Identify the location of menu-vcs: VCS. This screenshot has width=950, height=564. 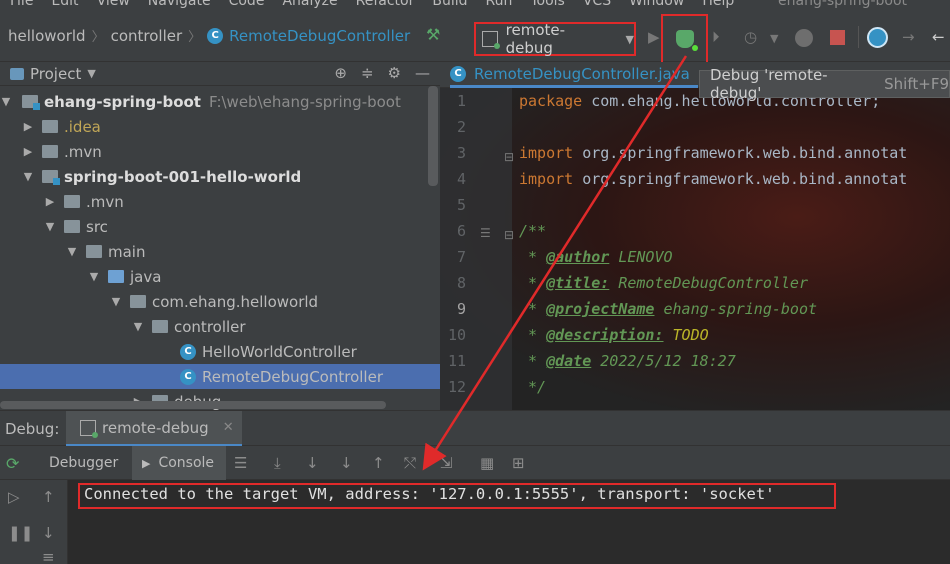
(597, 4).